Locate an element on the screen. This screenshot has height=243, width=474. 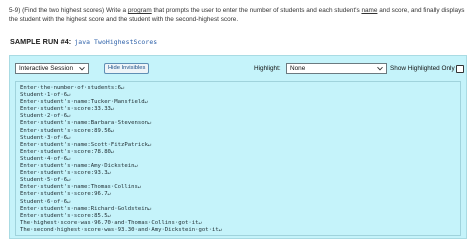
highlight-select: None is located at coordinates (336, 68).